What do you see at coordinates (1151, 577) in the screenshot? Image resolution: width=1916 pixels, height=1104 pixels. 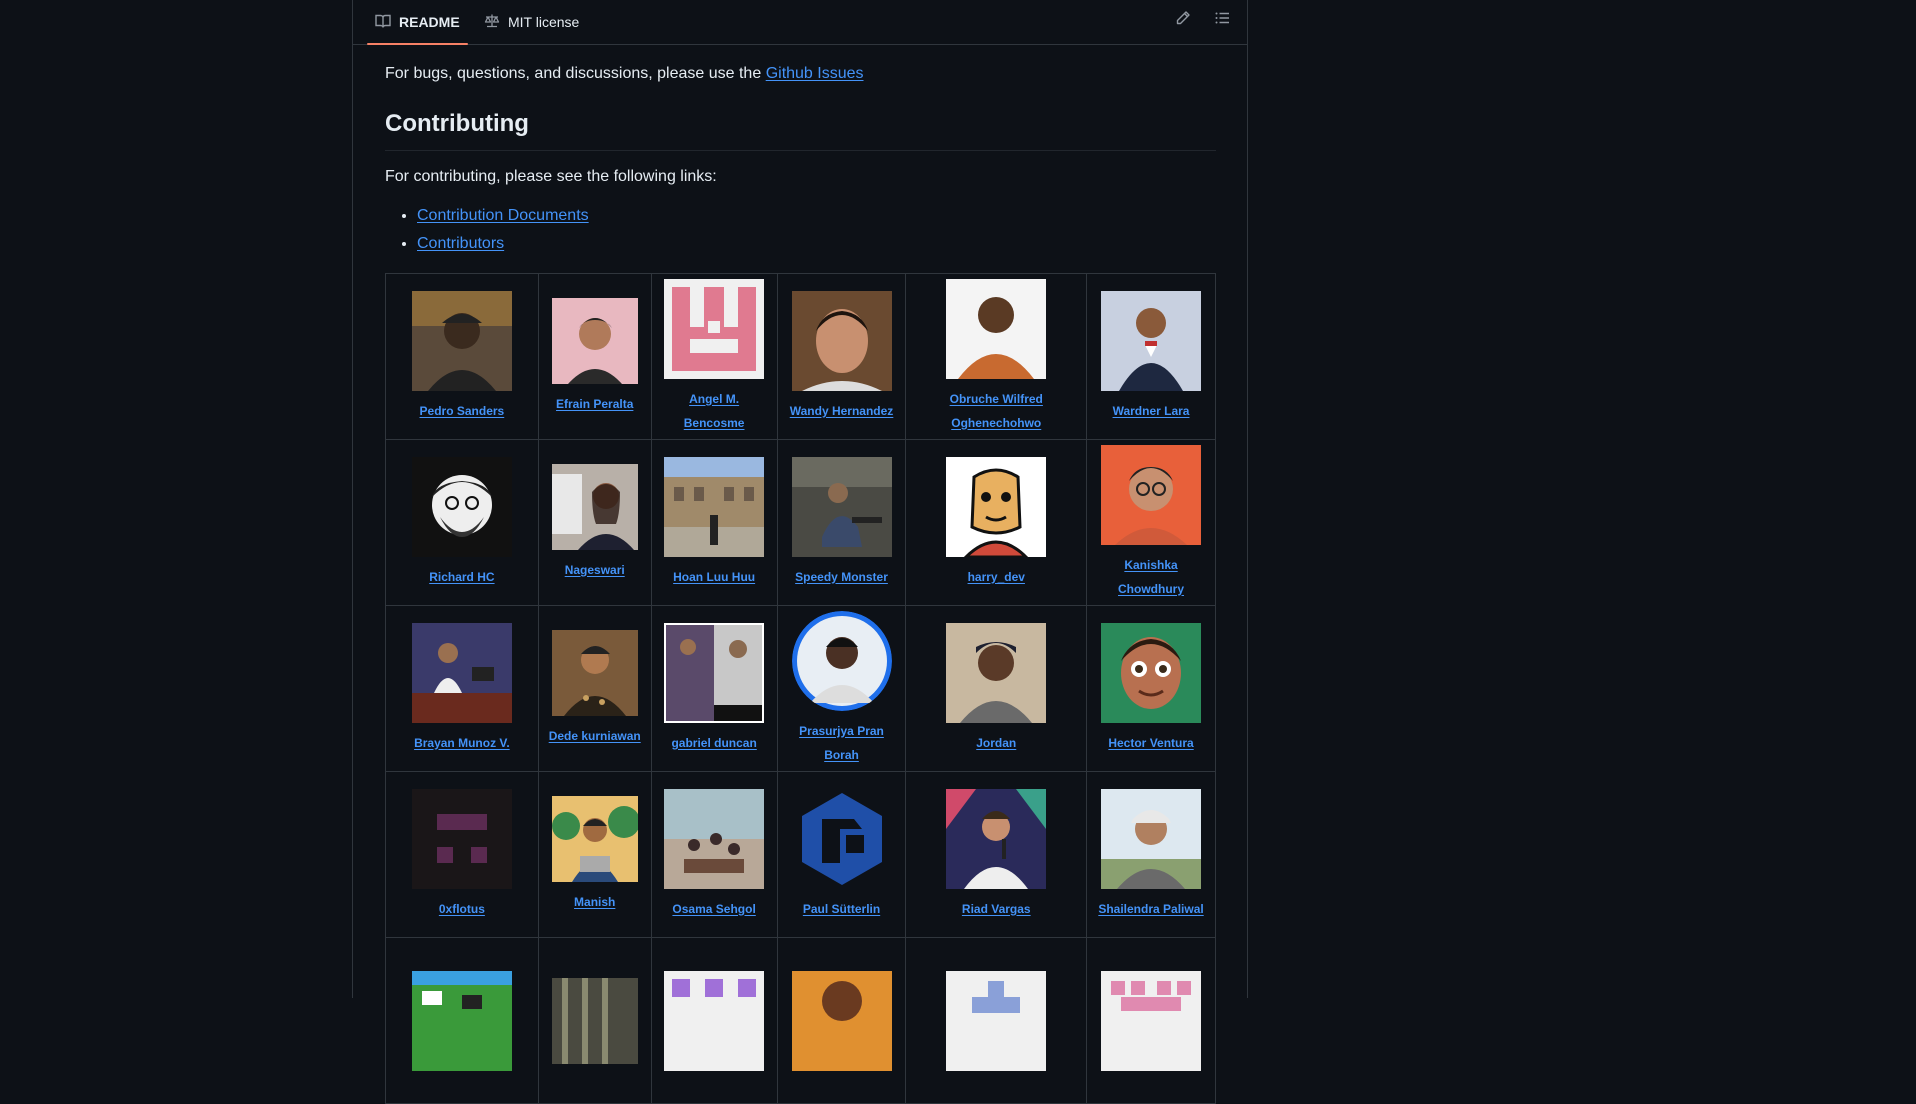 I see `contributor-name: Kanishka Chowdhury` at bounding box center [1151, 577].